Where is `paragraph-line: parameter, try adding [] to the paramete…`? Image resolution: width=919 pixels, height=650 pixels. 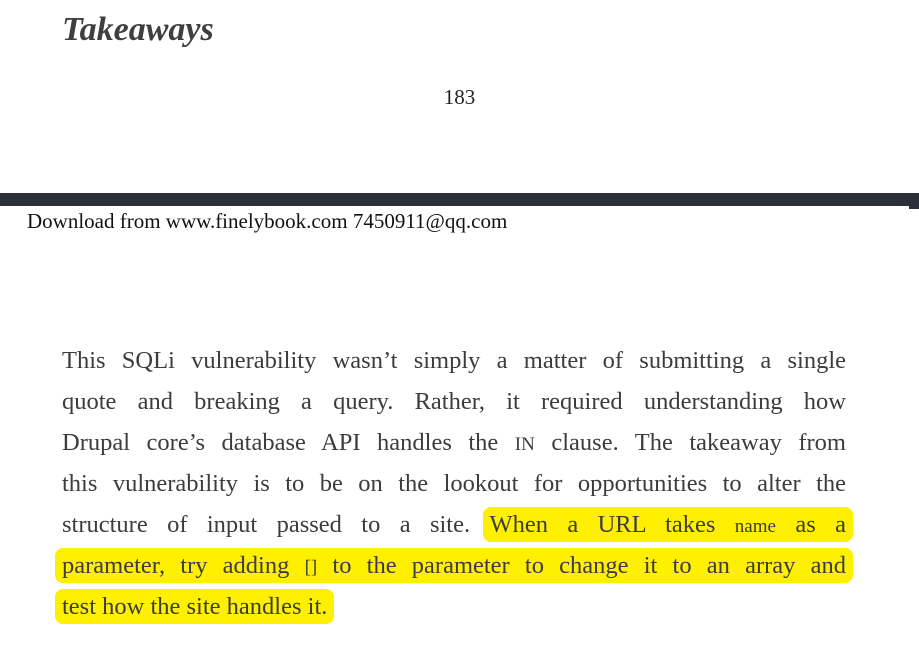
paragraph-line: parameter, try adding [] to the paramete… is located at coordinates (454, 565).